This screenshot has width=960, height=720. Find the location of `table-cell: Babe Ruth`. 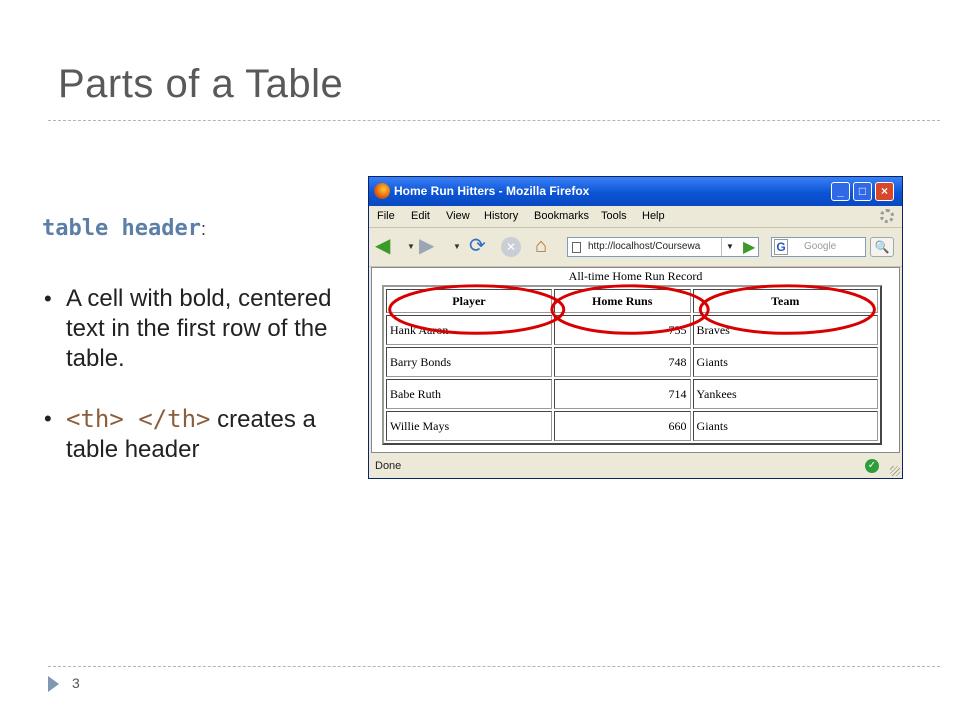

table-cell: Babe Ruth is located at coordinates (469, 394).